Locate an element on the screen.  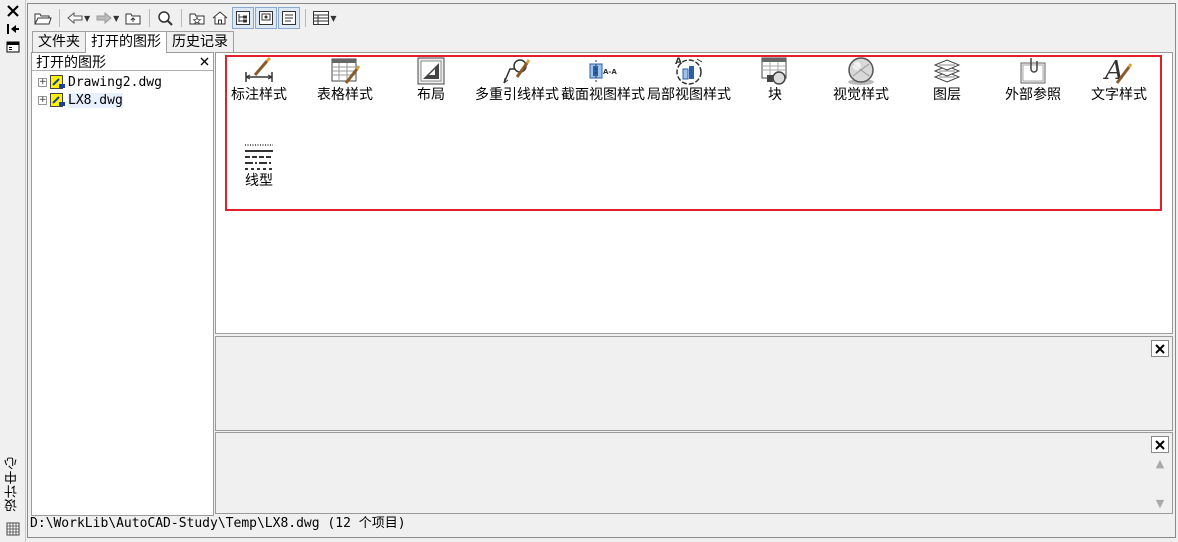
favorites-icon is located at coordinates (197, 19).